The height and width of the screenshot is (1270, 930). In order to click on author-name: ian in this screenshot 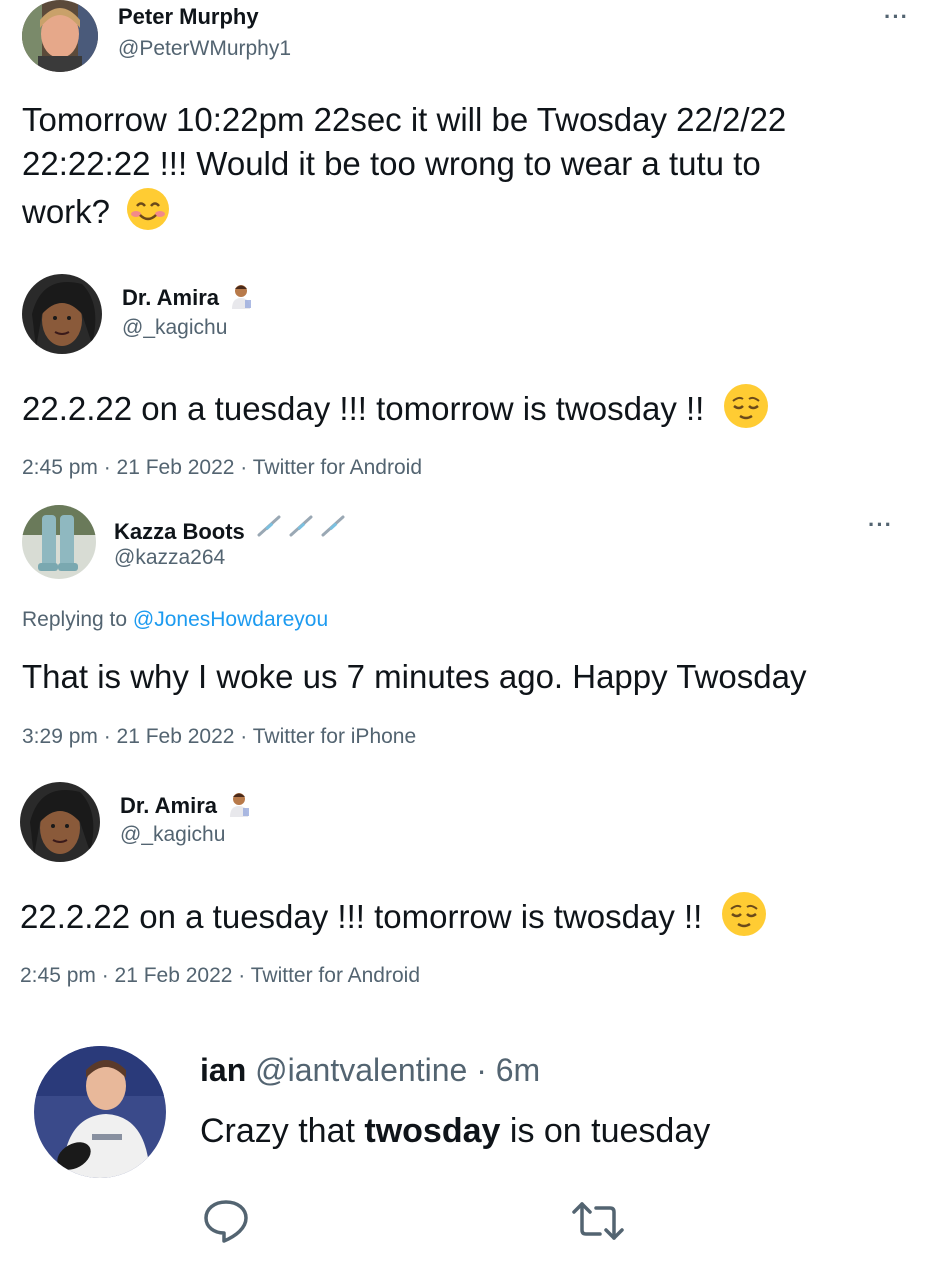, I will do `click(223, 1070)`.